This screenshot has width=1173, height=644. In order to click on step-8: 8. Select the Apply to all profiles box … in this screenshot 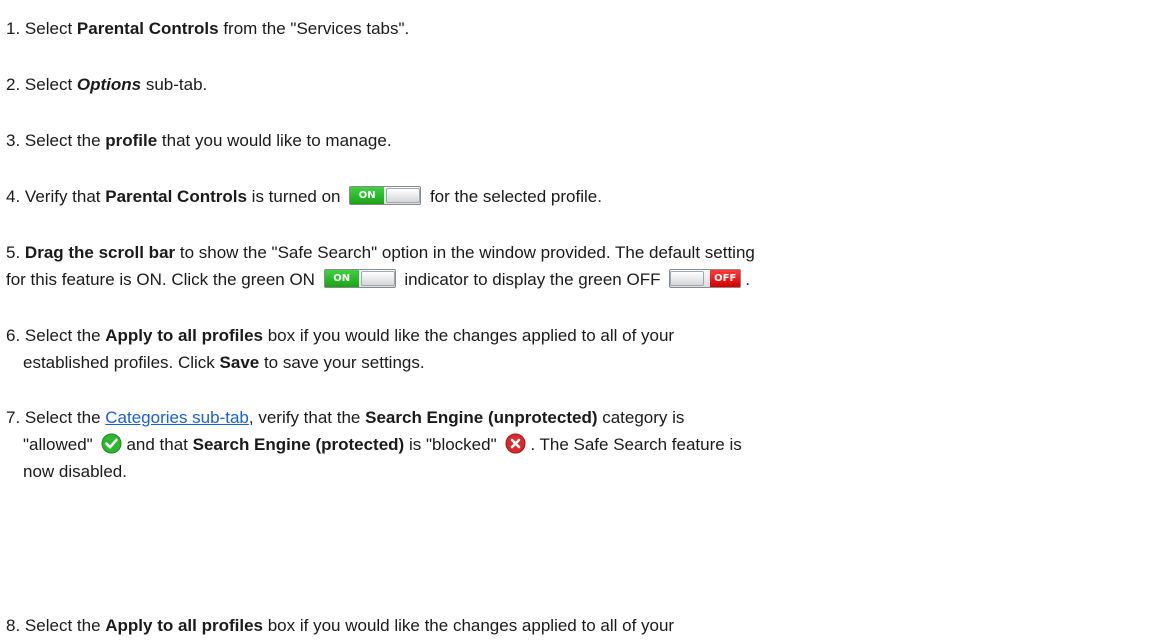, I will do `click(340, 625)`.